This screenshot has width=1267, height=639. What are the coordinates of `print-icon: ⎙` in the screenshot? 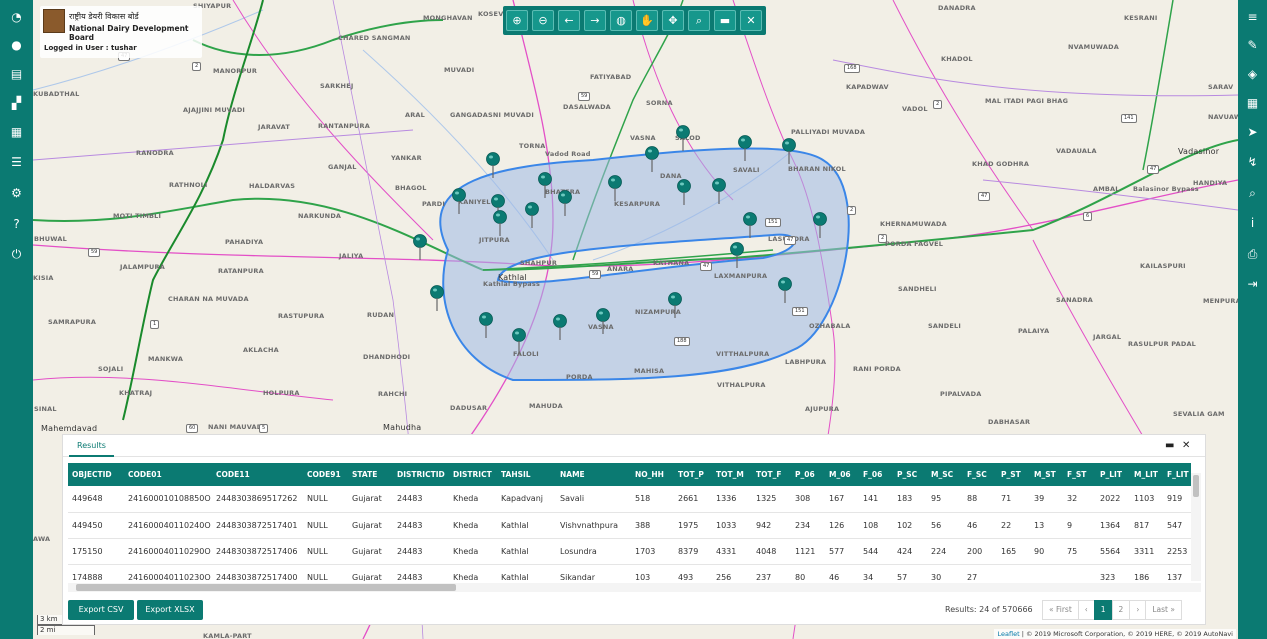 It's located at (1253, 254).